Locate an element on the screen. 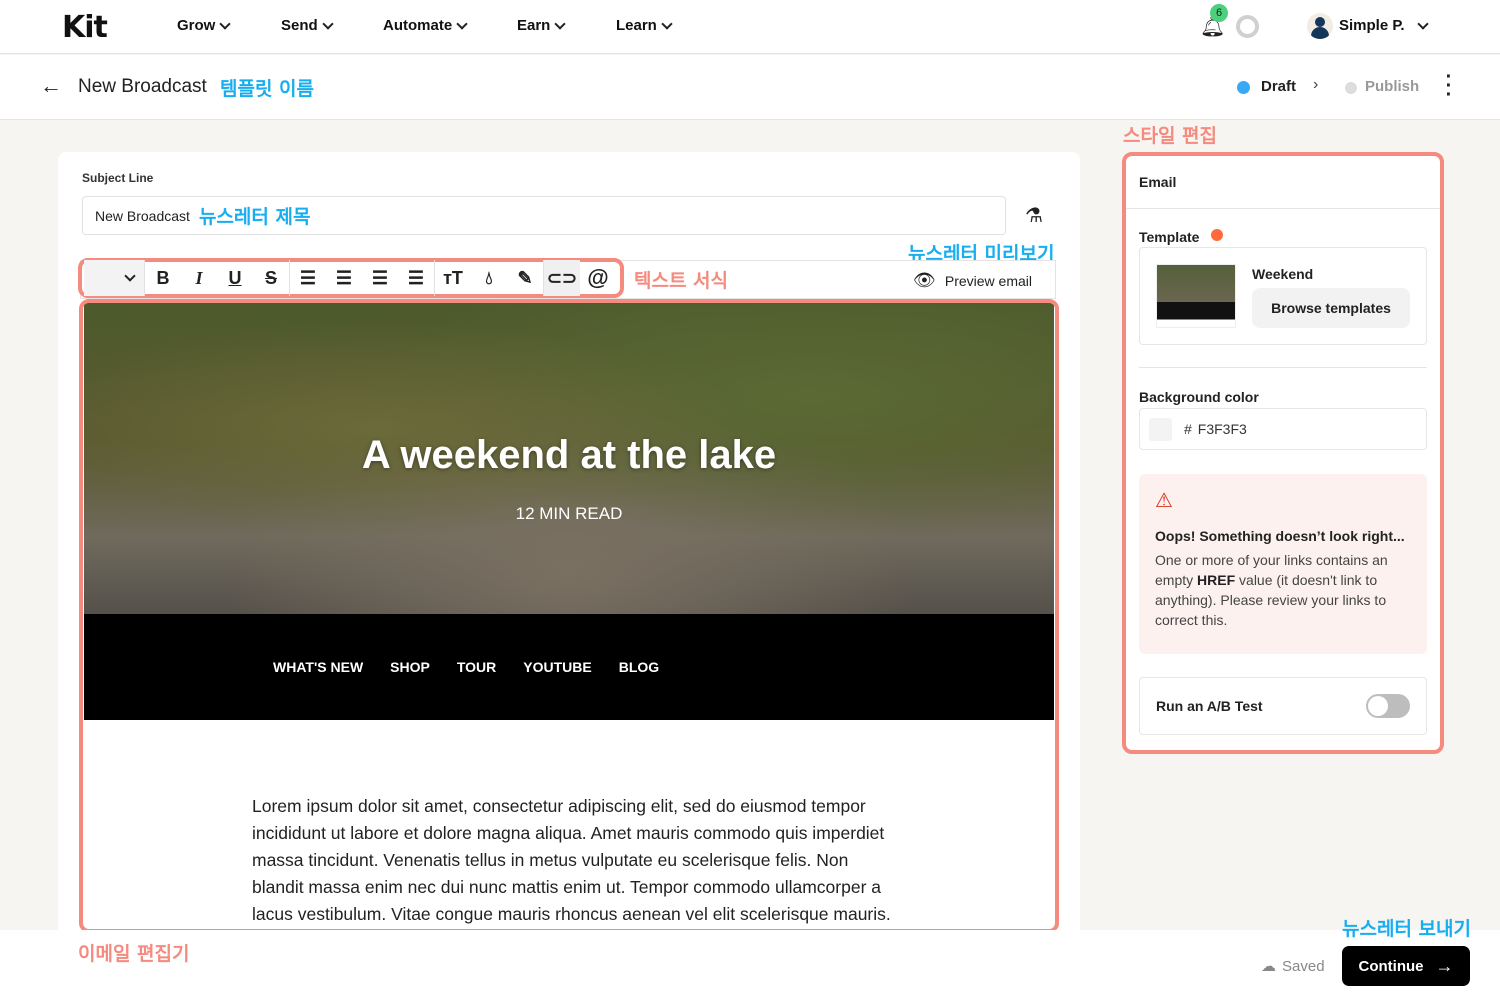 The width and height of the screenshot is (1500, 999). status-draft: Draft is located at coordinates (1278, 86).